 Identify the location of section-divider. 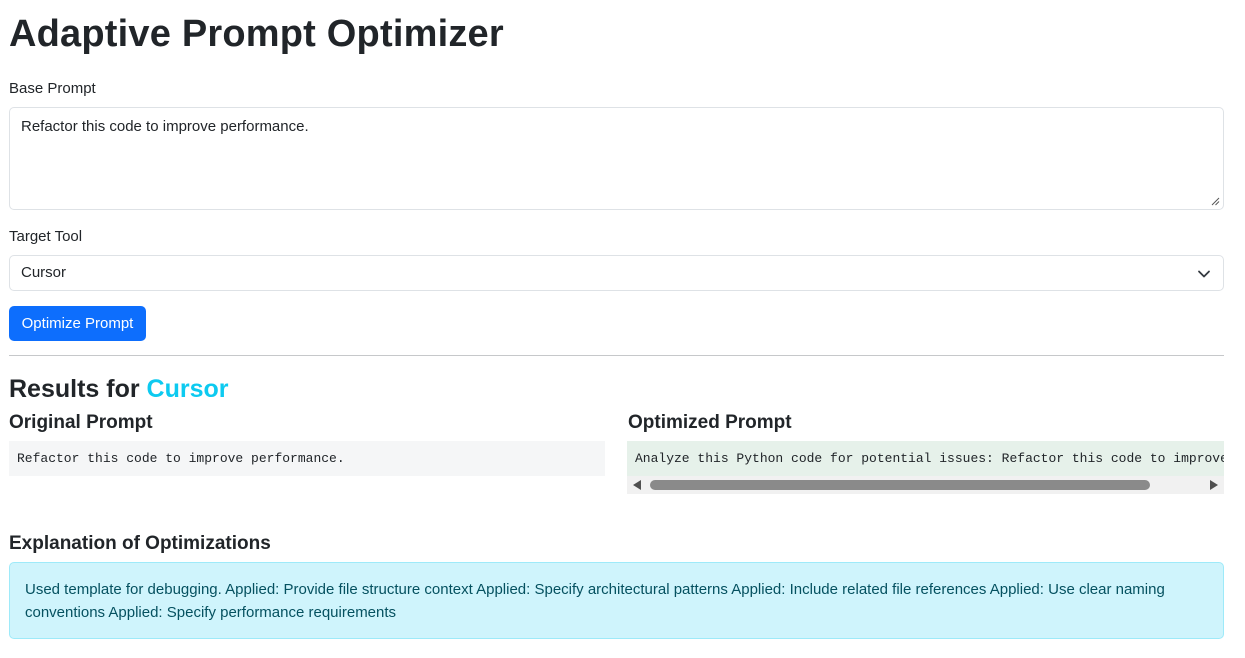
(616, 355).